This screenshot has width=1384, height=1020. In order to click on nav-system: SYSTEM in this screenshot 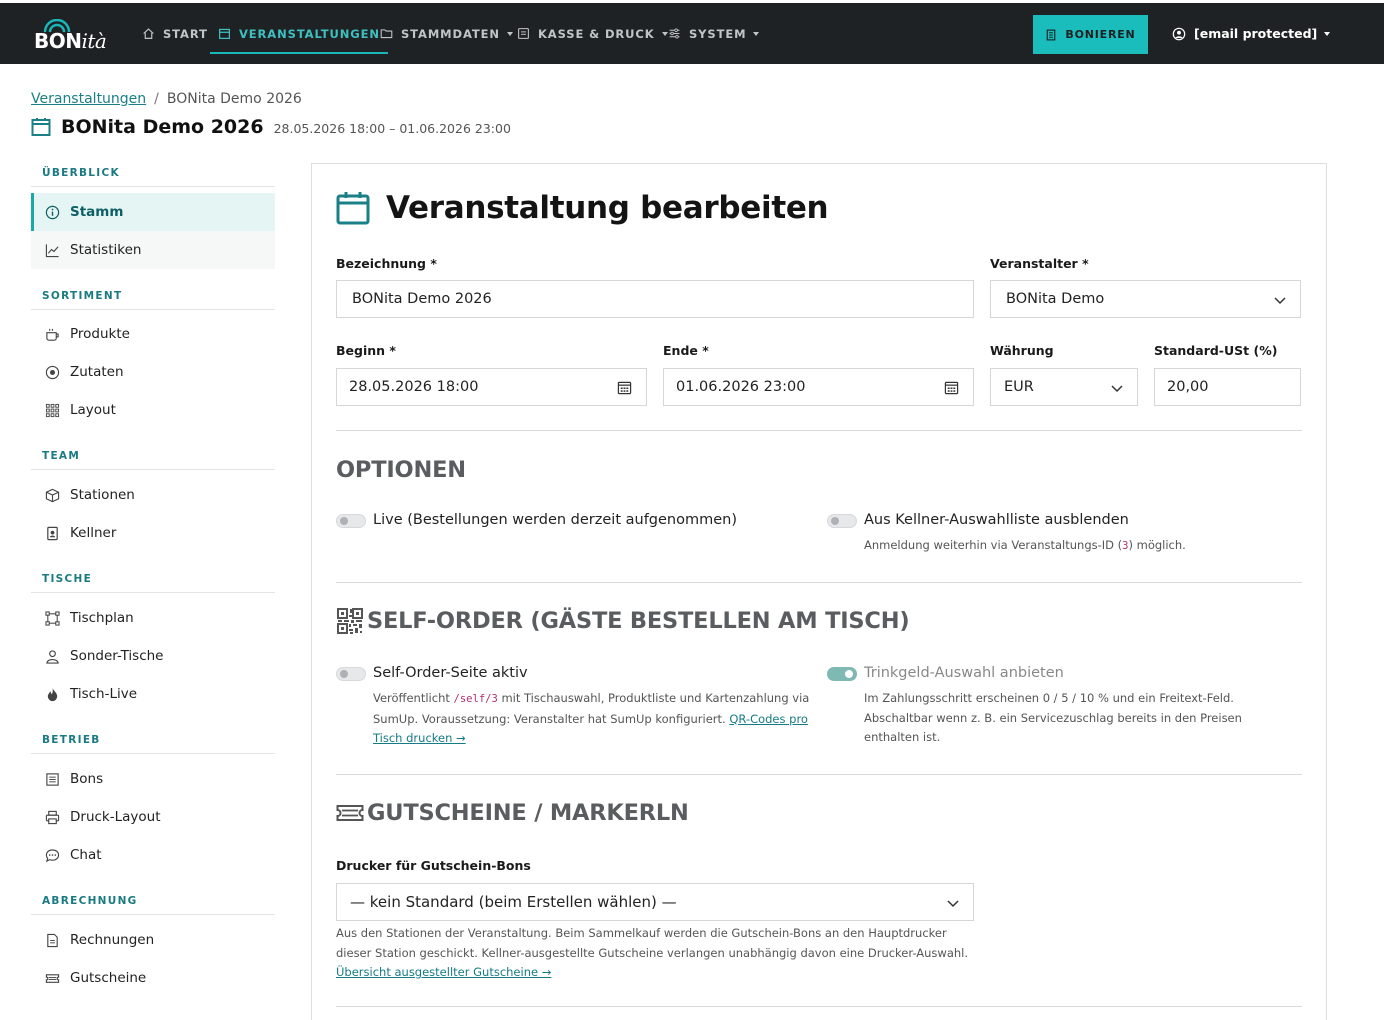, I will do `click(714, 33)`.